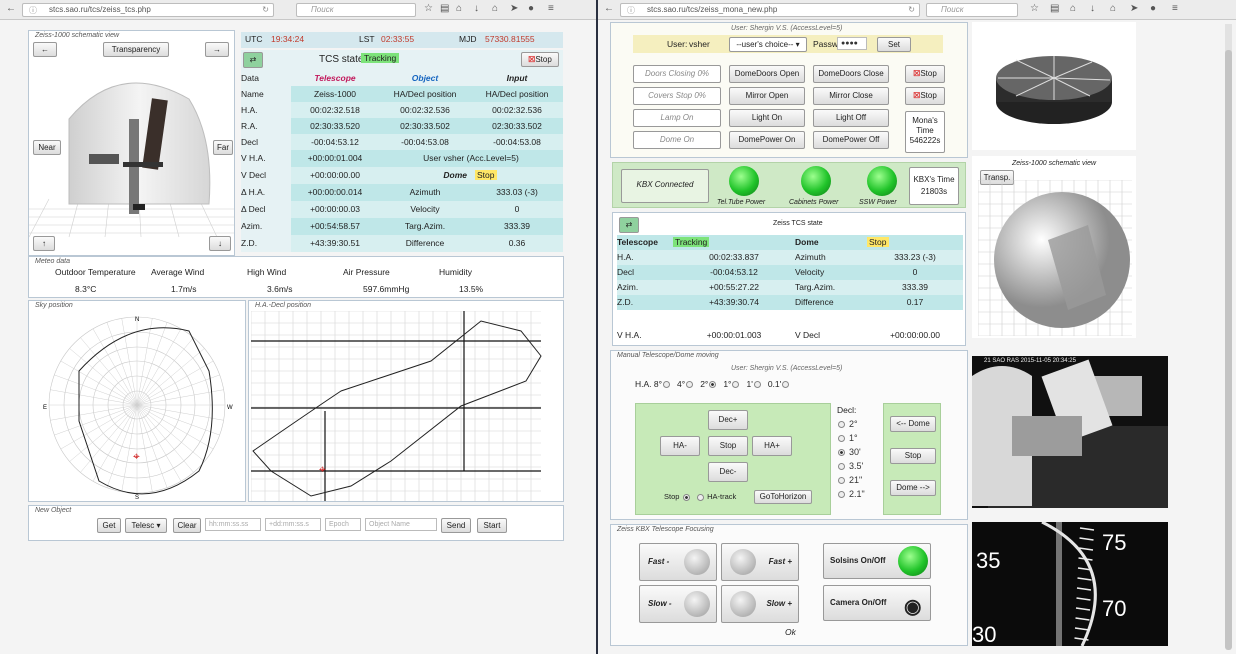  Describe the element at coordinates (233, 524) in the screenshot. I see `ra-input: hh:mm:ss.ss` at that location.